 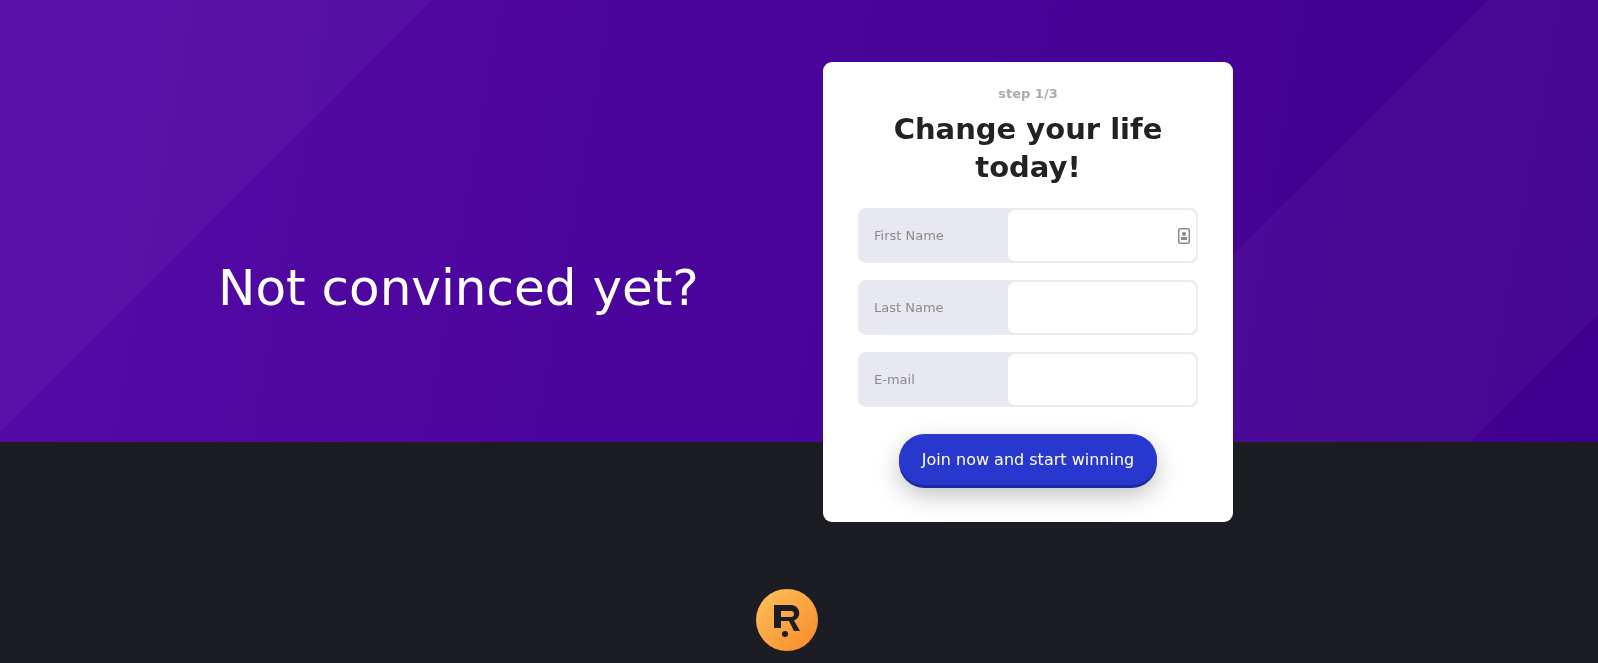 I want to click on field-label: First Name, so click(x=909, y=236).